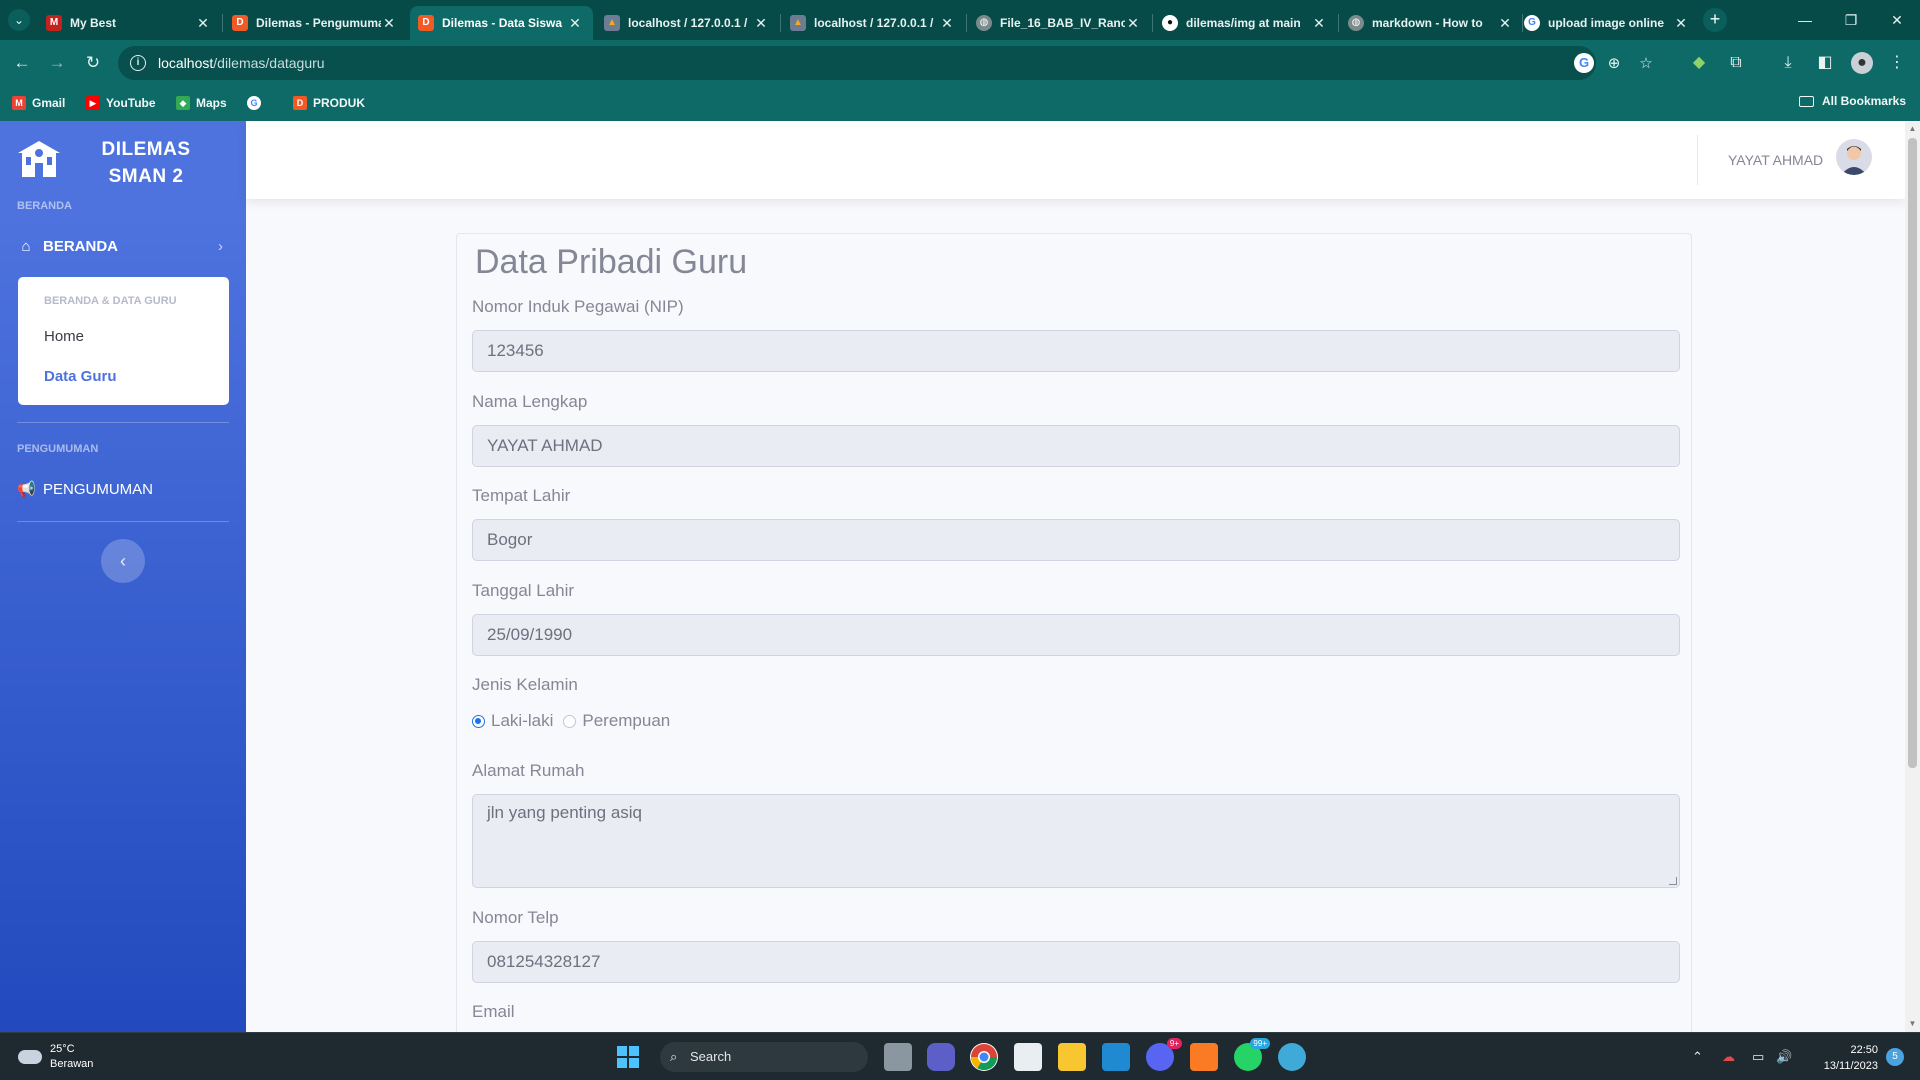 Image resolution: width=1920 pixels, height=1080 pixels. Describe the element at coordinates (1697, 1057) in the screenshot. I see `tray-overflow-icon: ⌃` at that location.